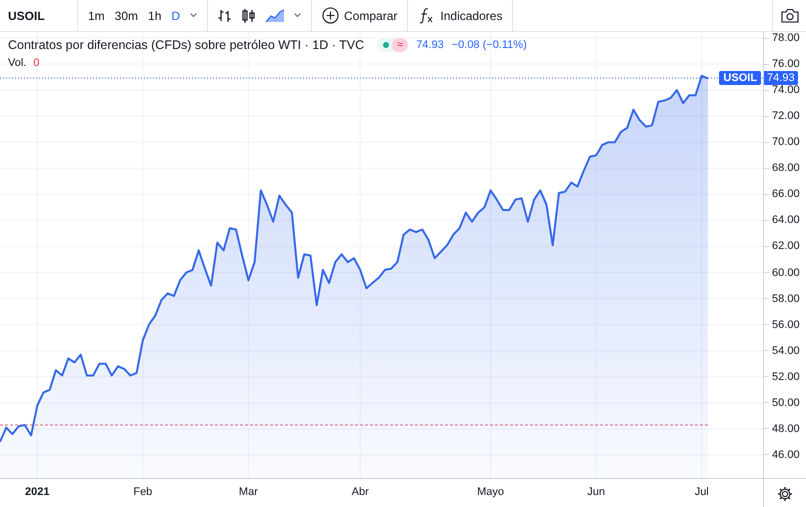 This screenshot has width=806, height=507. I want to click on axis-label: 60.00, so click(786, 273).